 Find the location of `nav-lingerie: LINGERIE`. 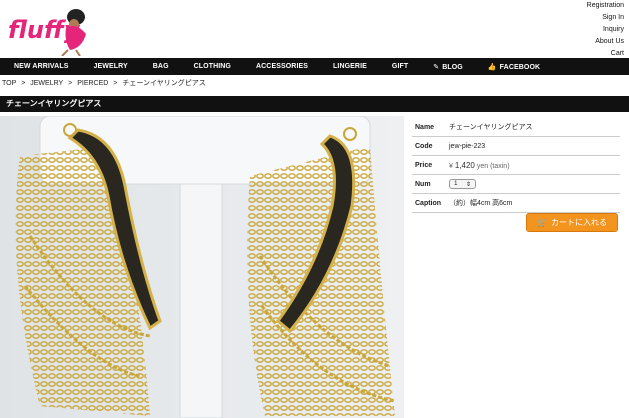

nav-lingerie: LINGERIE is located at coordinates (350, 66).